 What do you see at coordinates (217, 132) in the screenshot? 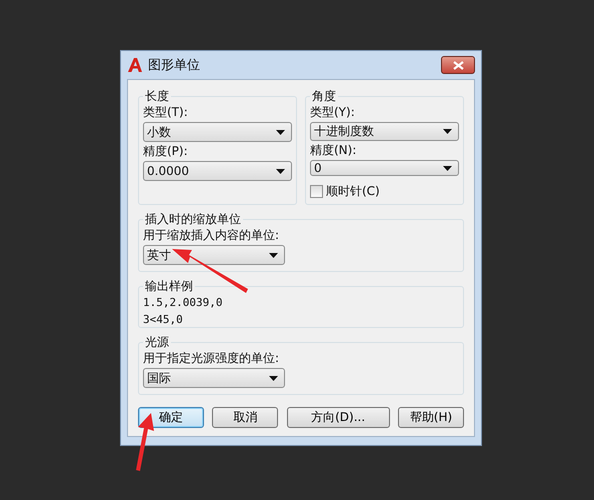
I see `dropdown: 小数` at bounding box center [217, 132].